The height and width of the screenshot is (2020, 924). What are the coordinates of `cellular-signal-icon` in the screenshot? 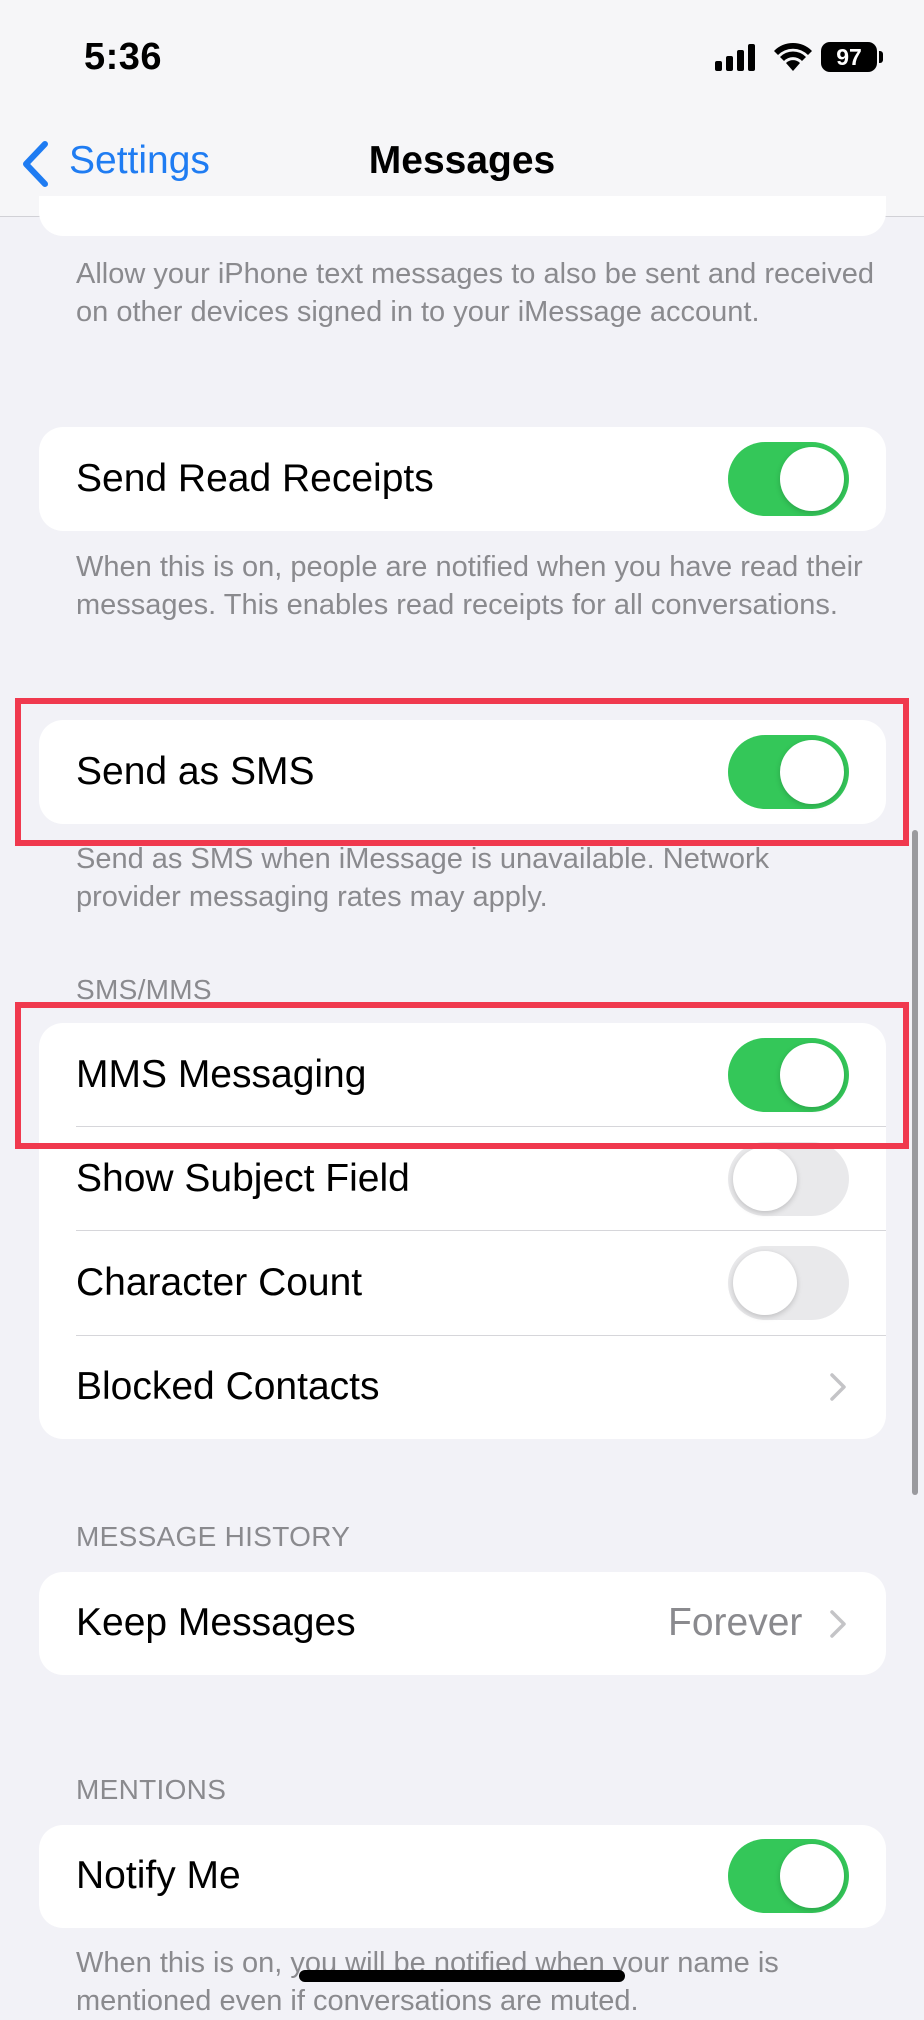 It's located at (735, 57).